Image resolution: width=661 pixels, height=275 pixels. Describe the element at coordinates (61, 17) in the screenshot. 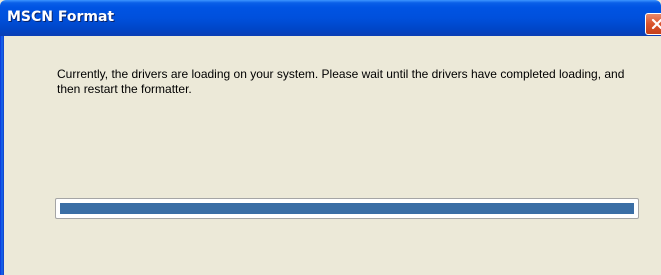

I see `window-title: MSCN Format` at that location.